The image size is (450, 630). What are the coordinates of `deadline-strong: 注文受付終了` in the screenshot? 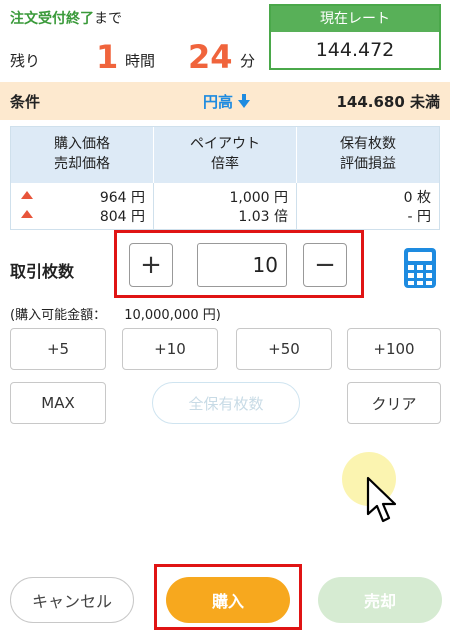 It's located at (52, 19).